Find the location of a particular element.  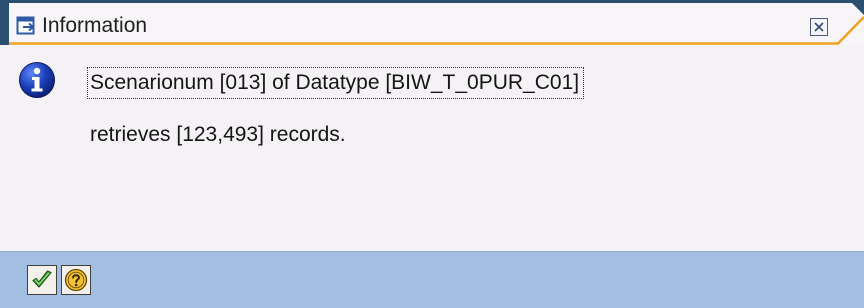

message-line-2: retrieves [123,493] records. is located at coordinates (218, 134).